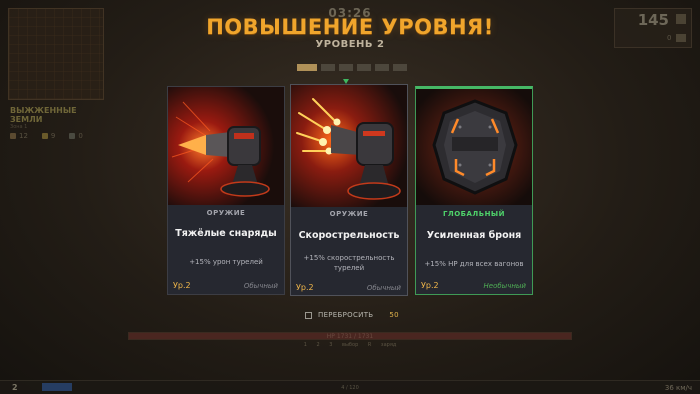  What do you see at coordinates (474, 235) in the screenshot?
I see `card-title: Усиленная броня` at bounding box center [474, 235].